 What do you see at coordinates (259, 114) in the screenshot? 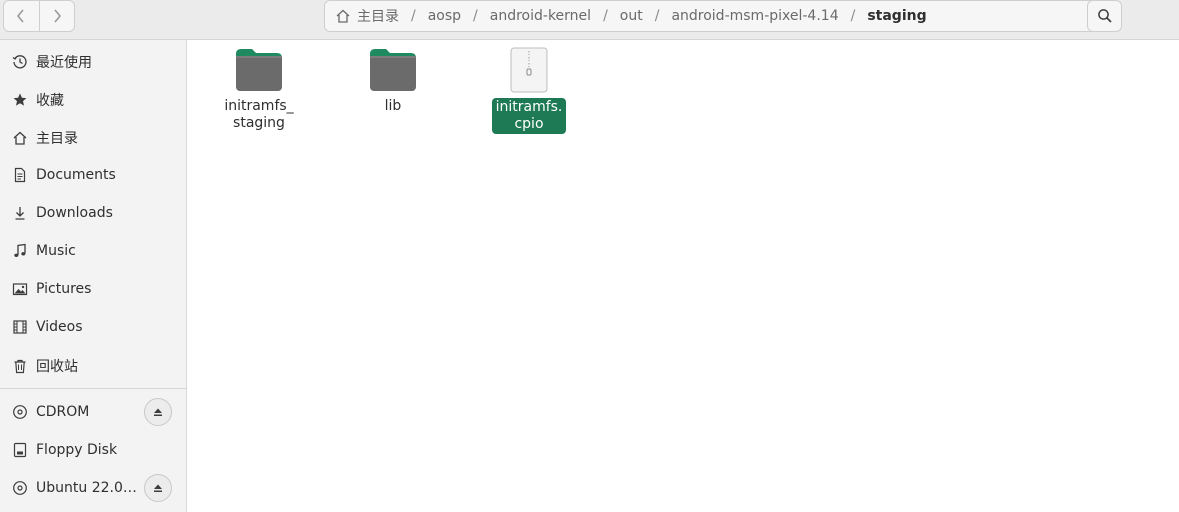
I see `file-name: initramfs_ staging` at bounding box center [259, 114].